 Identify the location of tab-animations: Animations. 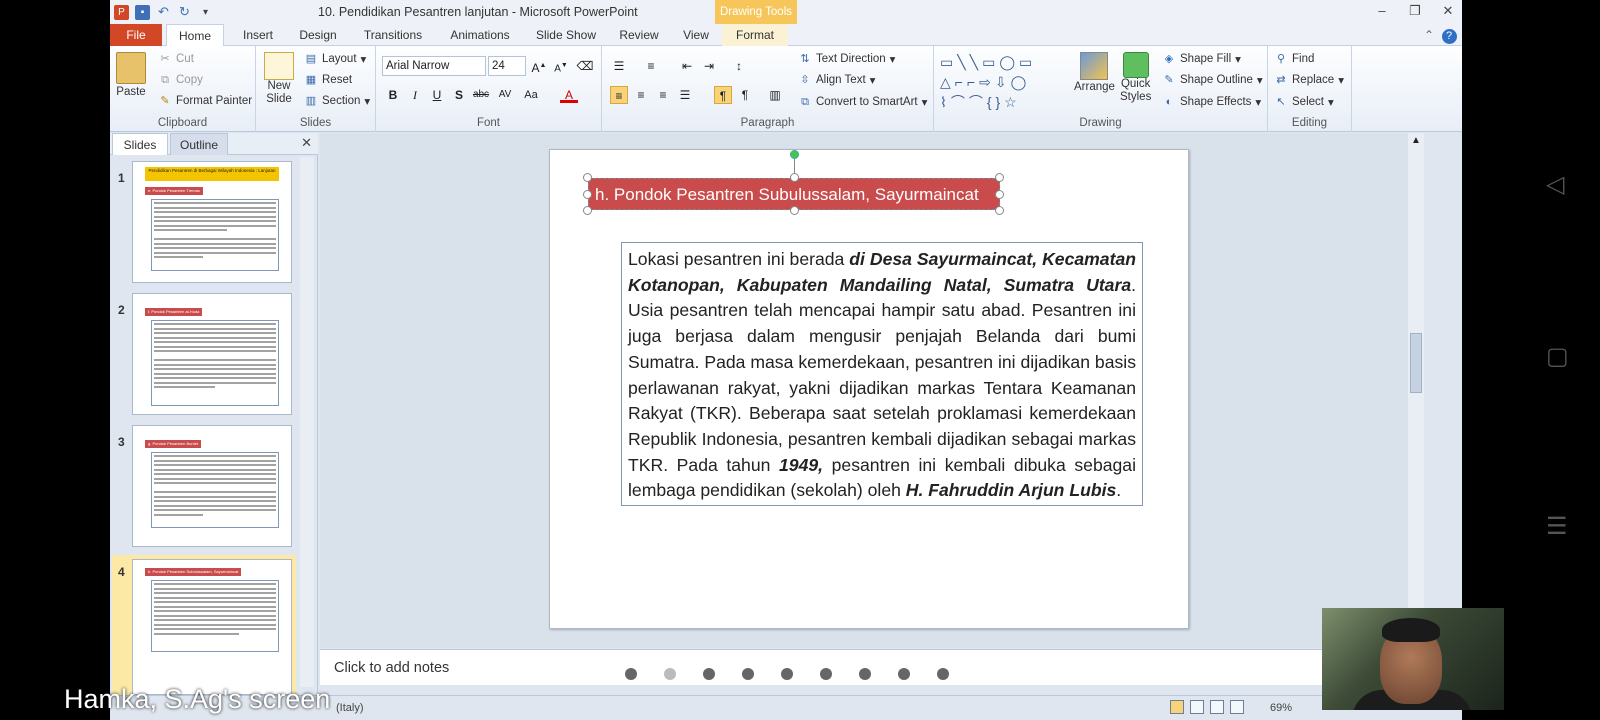
(480, 35).